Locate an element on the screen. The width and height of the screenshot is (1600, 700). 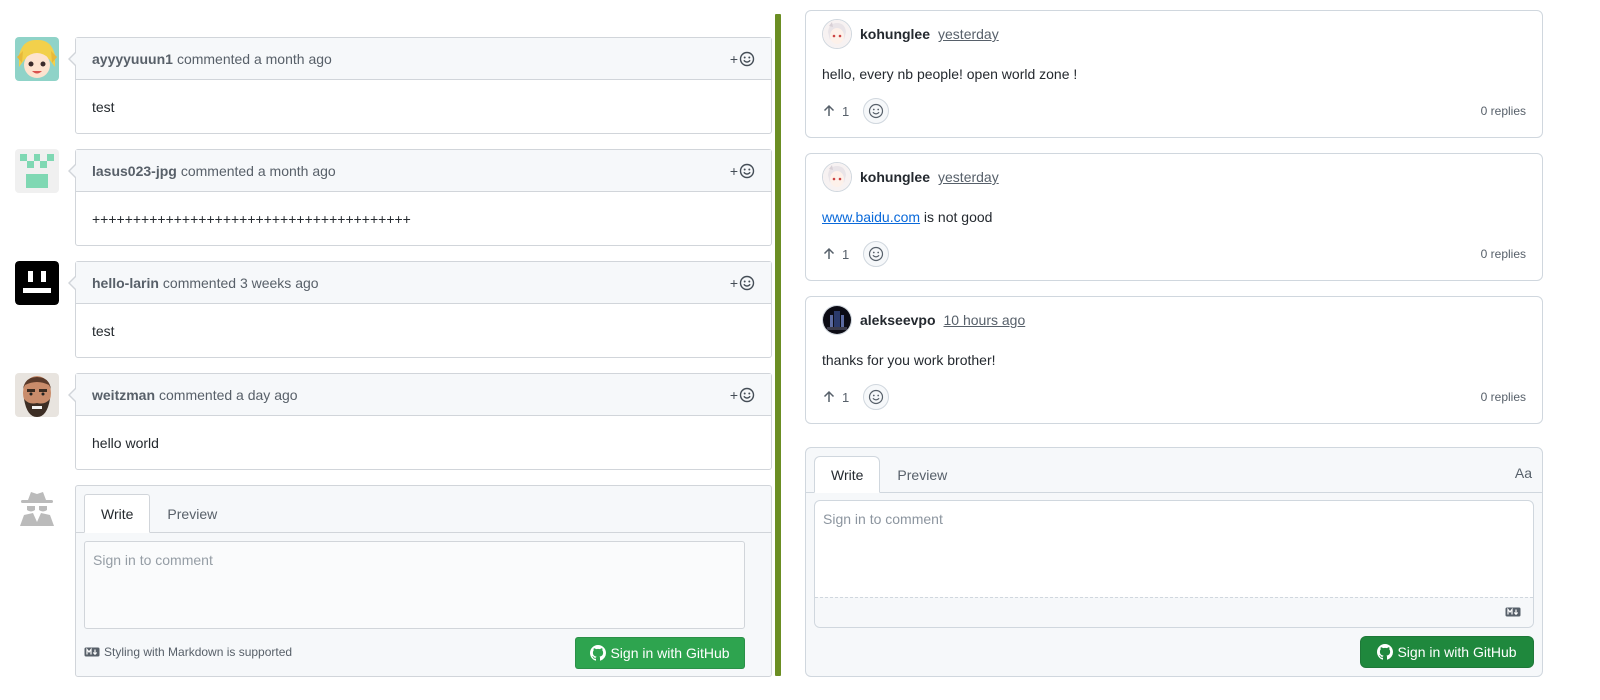
comment-body: hello world is located at coordinates (125, 442).